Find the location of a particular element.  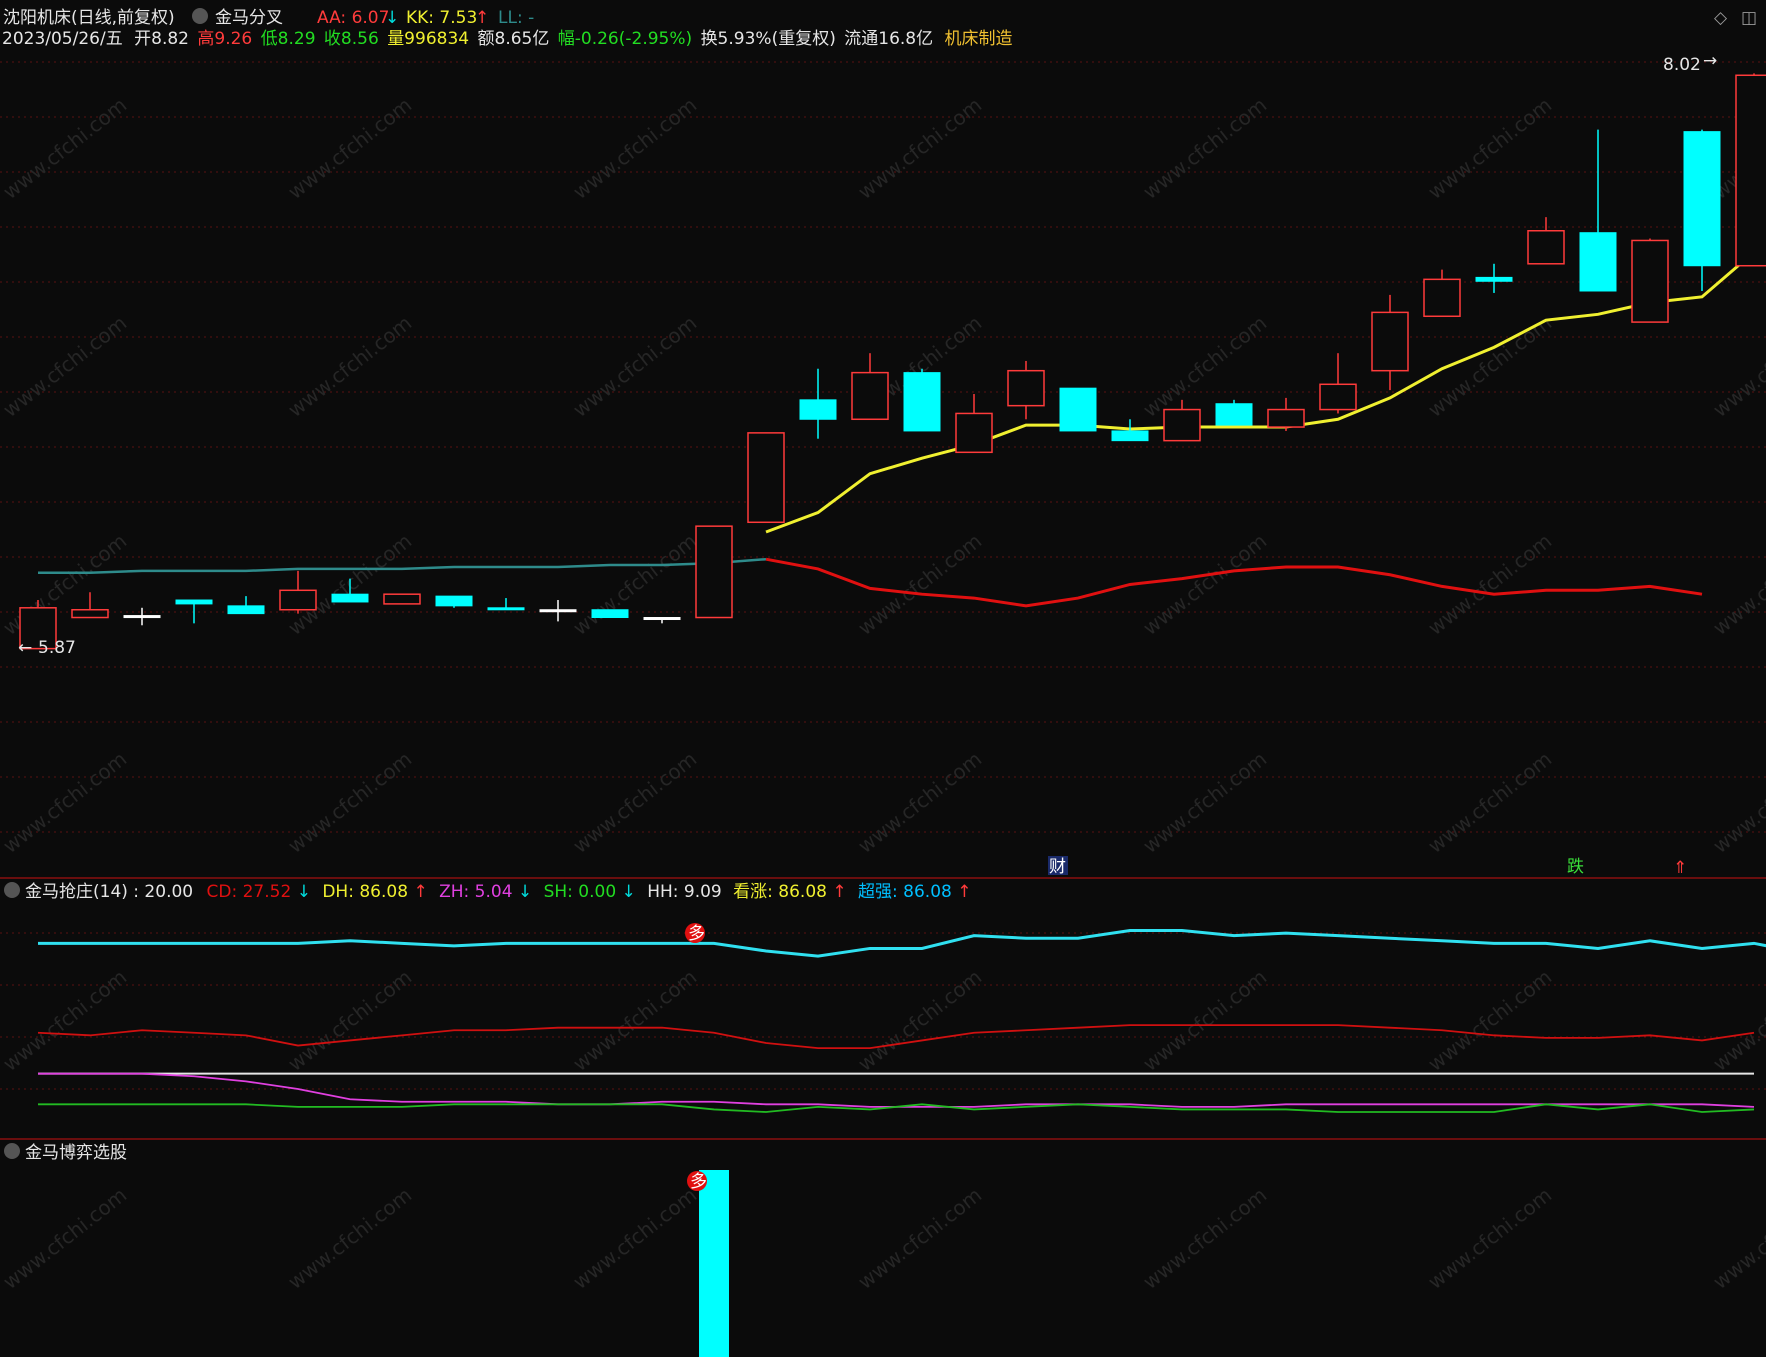

kk-value: KK: 7.53 is located at coordinates (441, 18).